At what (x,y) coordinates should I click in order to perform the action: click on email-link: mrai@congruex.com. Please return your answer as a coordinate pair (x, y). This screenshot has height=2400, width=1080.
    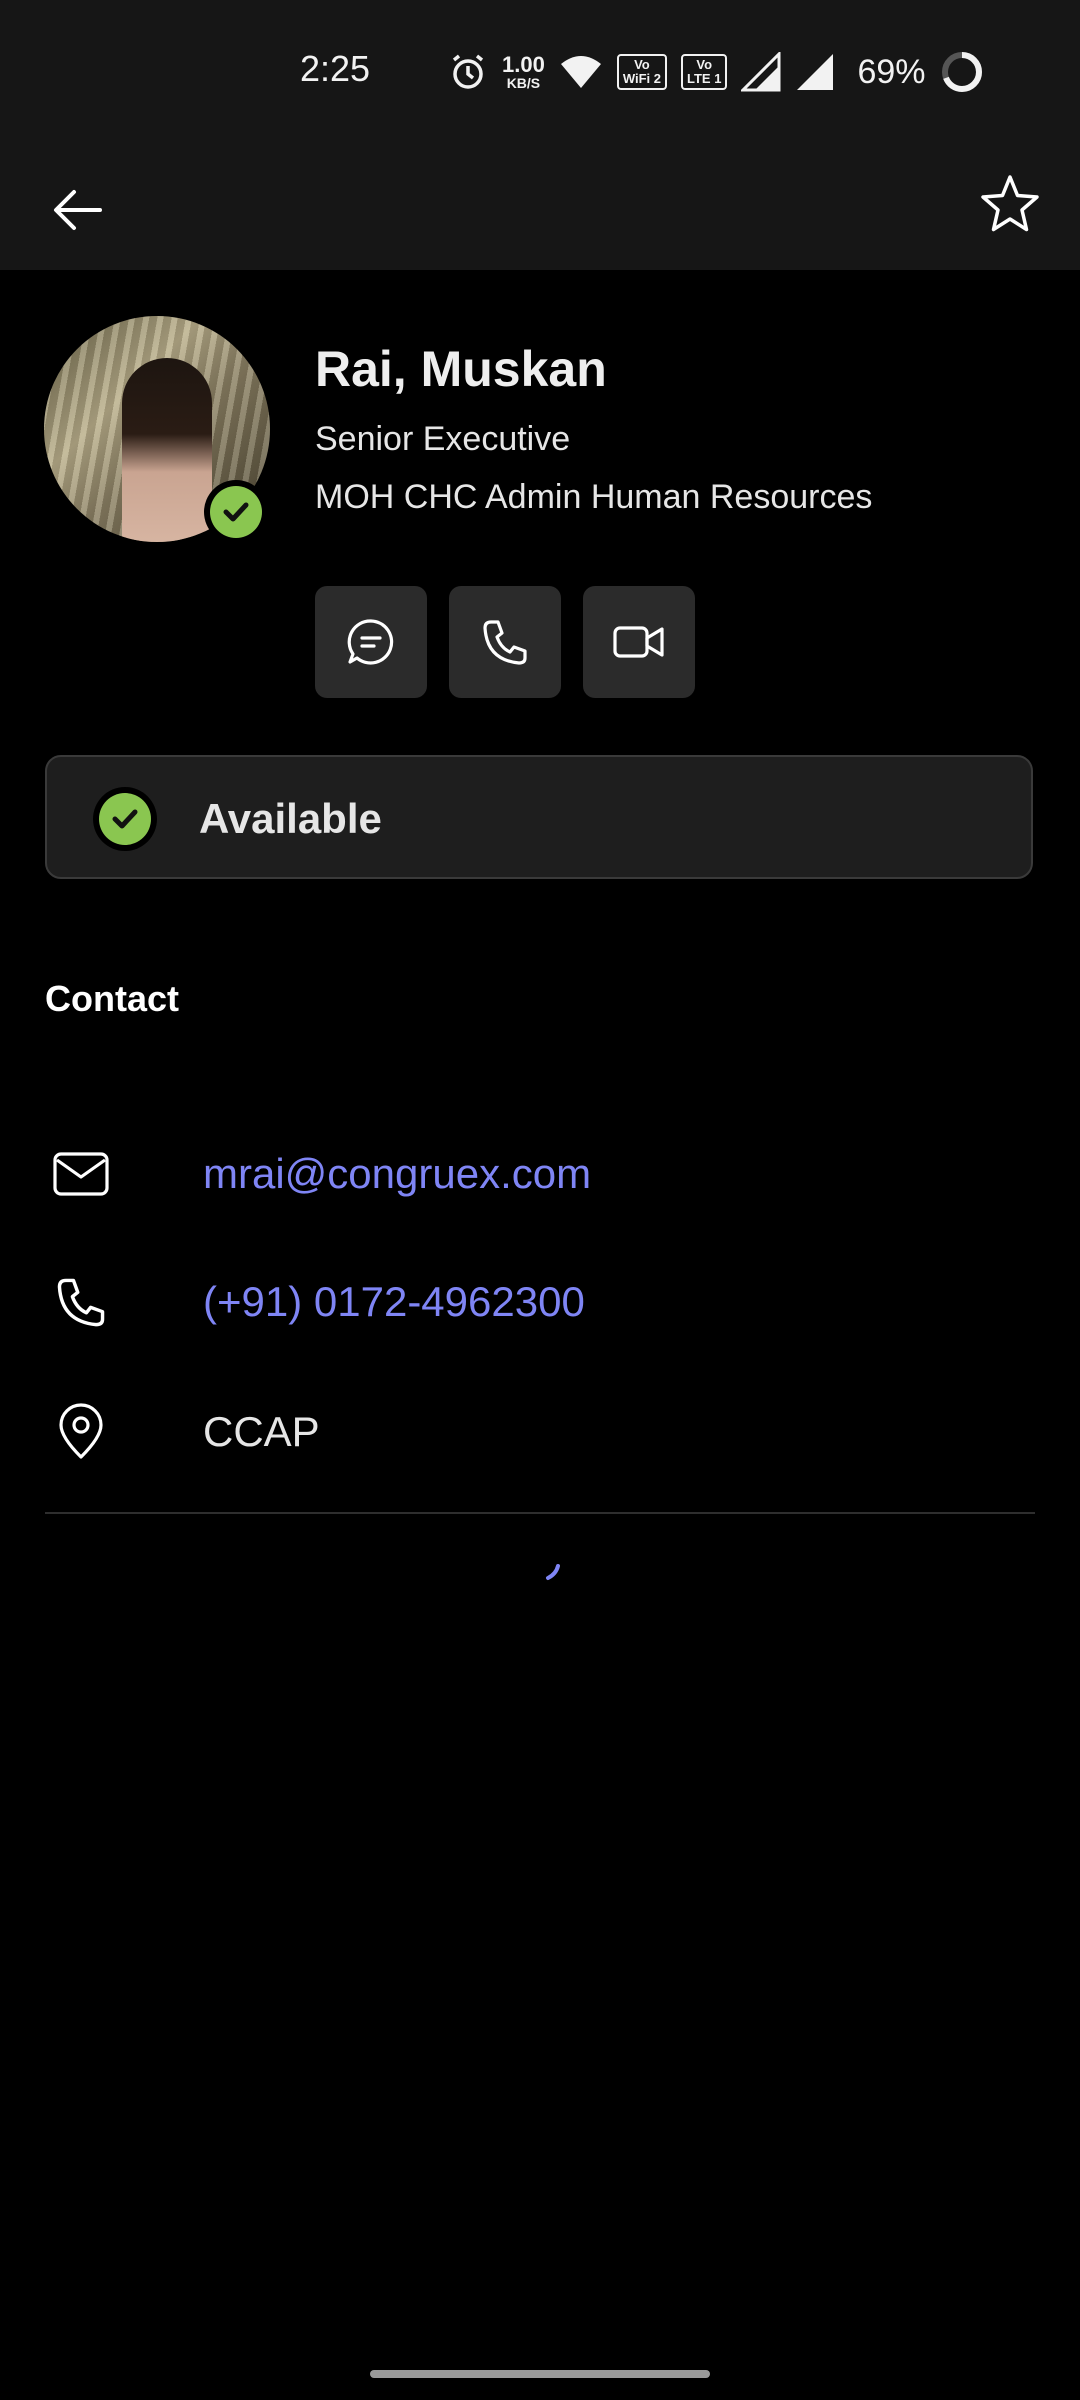
    Looking at the image, I should click on (397, 1174).